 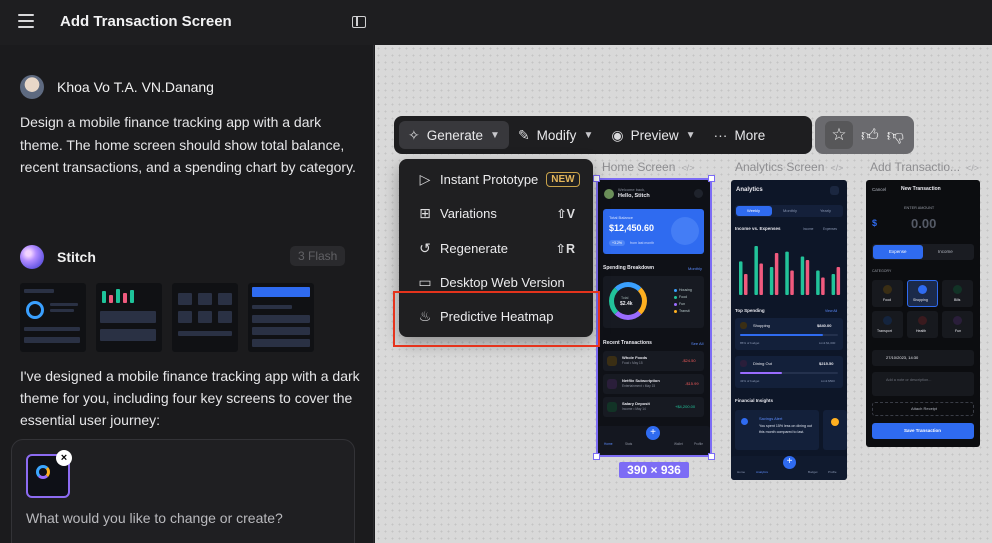 What do you see at coordinates (835, 422) in the screenshot?
I see `coin-icon` at bounding box center [835, 422].